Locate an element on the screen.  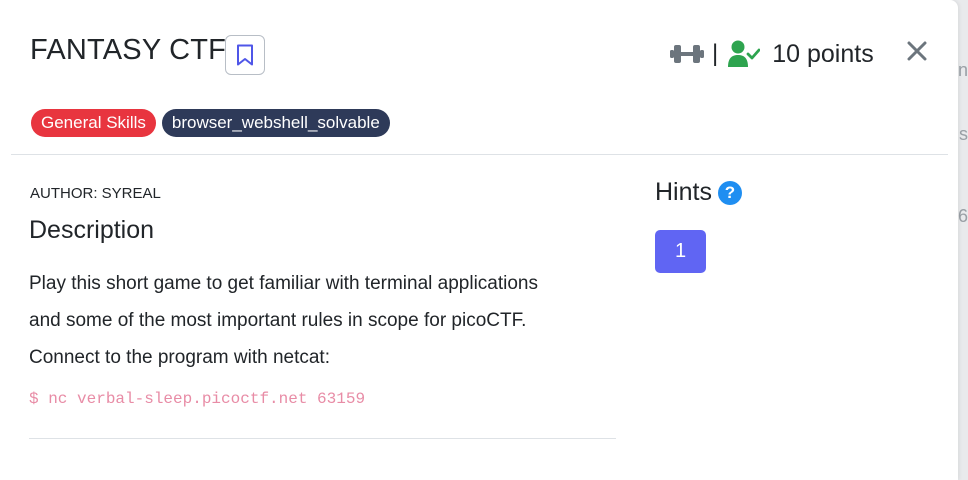
description-heading: Description is located at coordinates (92, 230).